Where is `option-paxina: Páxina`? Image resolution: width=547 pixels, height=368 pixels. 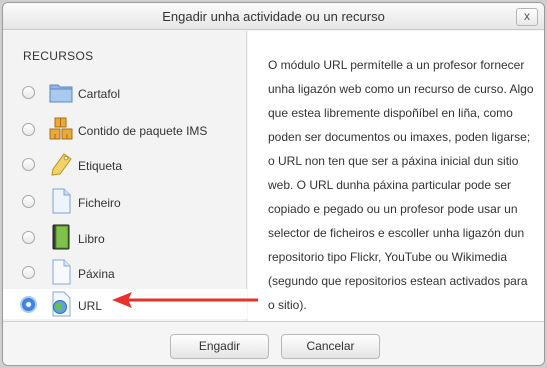
option-paxina: Páxina is located at coordinates (125, 272).